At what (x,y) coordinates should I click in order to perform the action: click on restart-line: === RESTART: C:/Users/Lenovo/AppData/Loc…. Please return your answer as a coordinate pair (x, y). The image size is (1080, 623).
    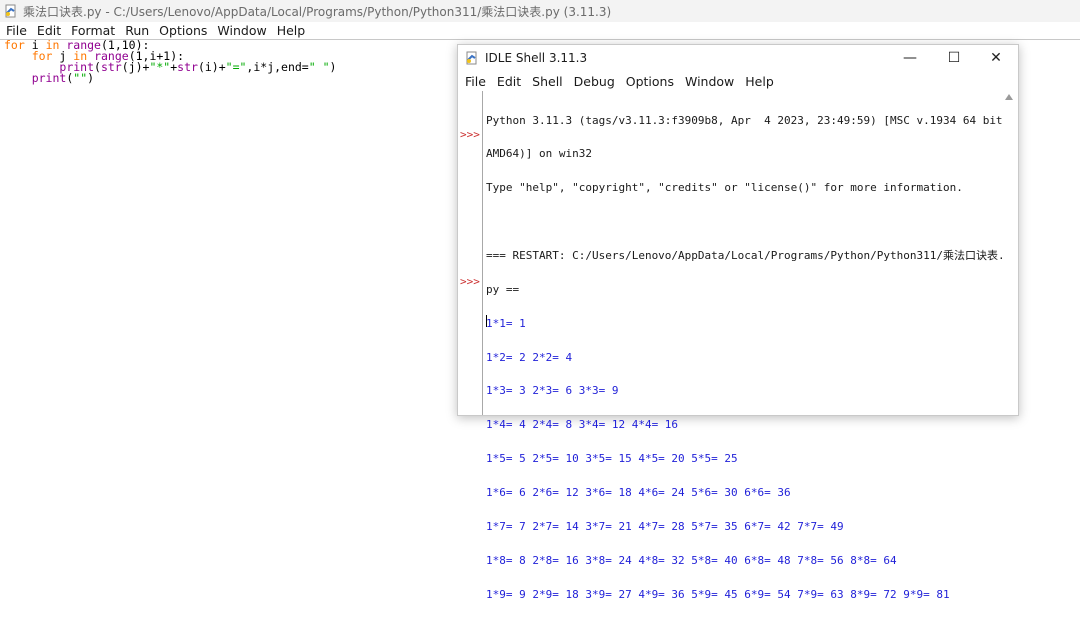
    Looking at the image, I should click on (745, 255).